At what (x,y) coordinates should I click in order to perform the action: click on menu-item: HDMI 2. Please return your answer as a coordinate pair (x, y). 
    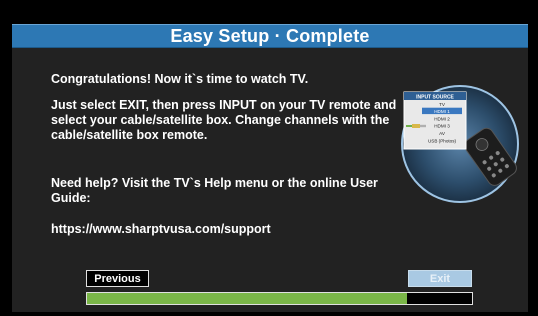
    Looking at the image, I should click on (442, 118).